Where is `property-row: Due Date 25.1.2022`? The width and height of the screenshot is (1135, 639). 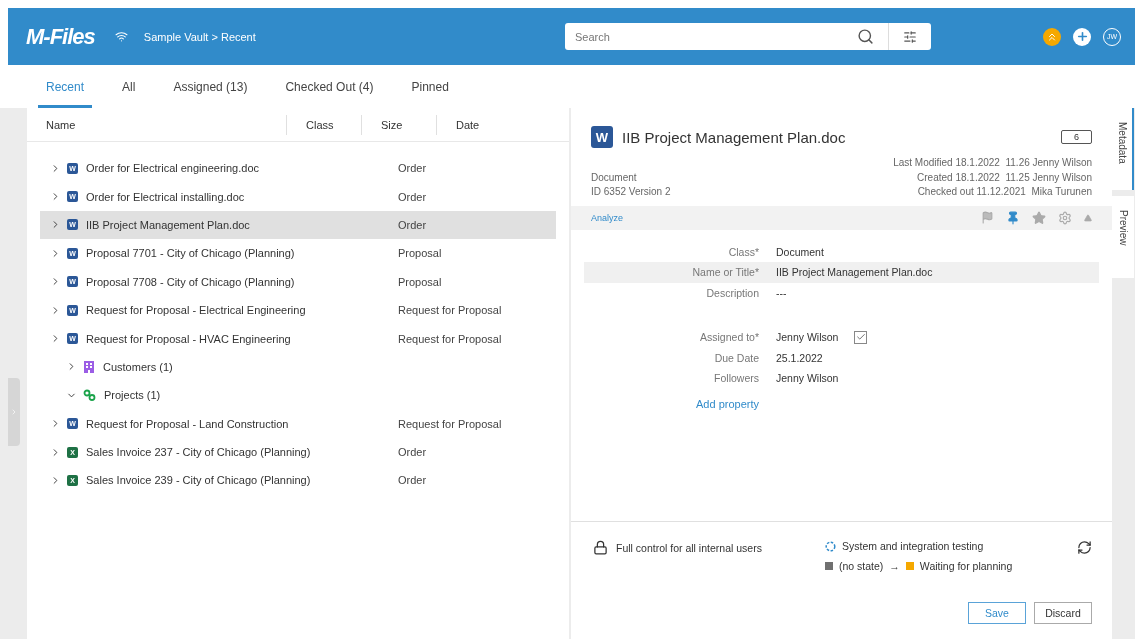 property-row: Due Date 25.1.2022 is located at coordinates (841, 357).